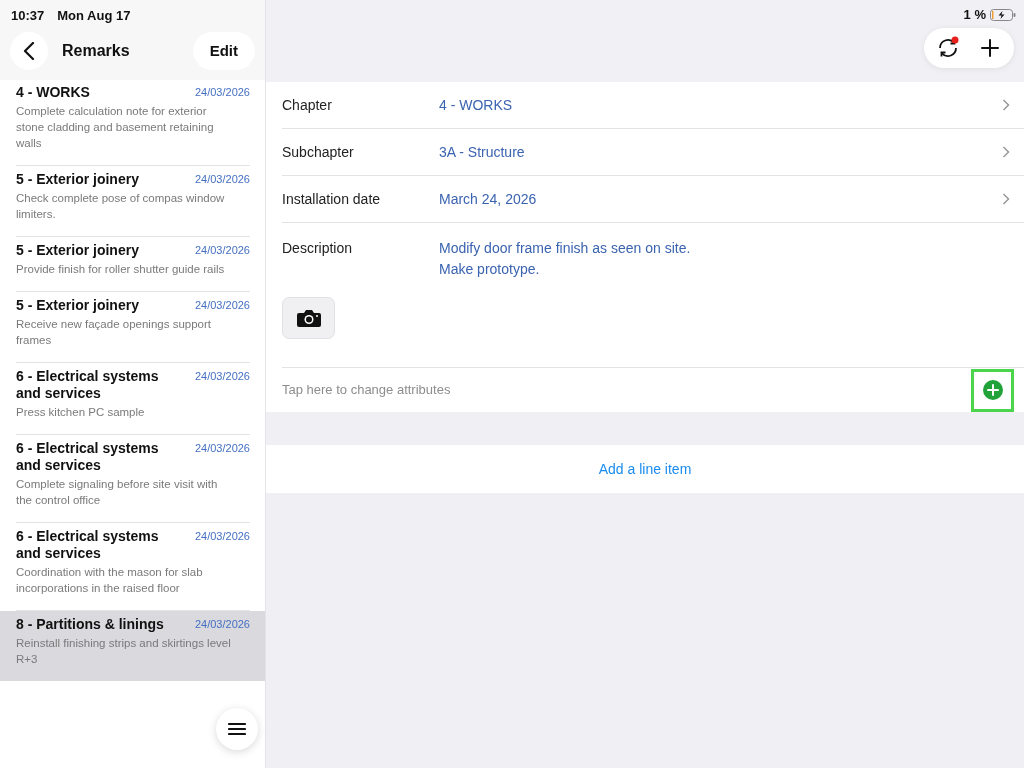 This screenshot has height=768, width=1024. Describe the element at coordinates (490, 269) in the screenshot. I see `description-text: Make prototype.` at that location.